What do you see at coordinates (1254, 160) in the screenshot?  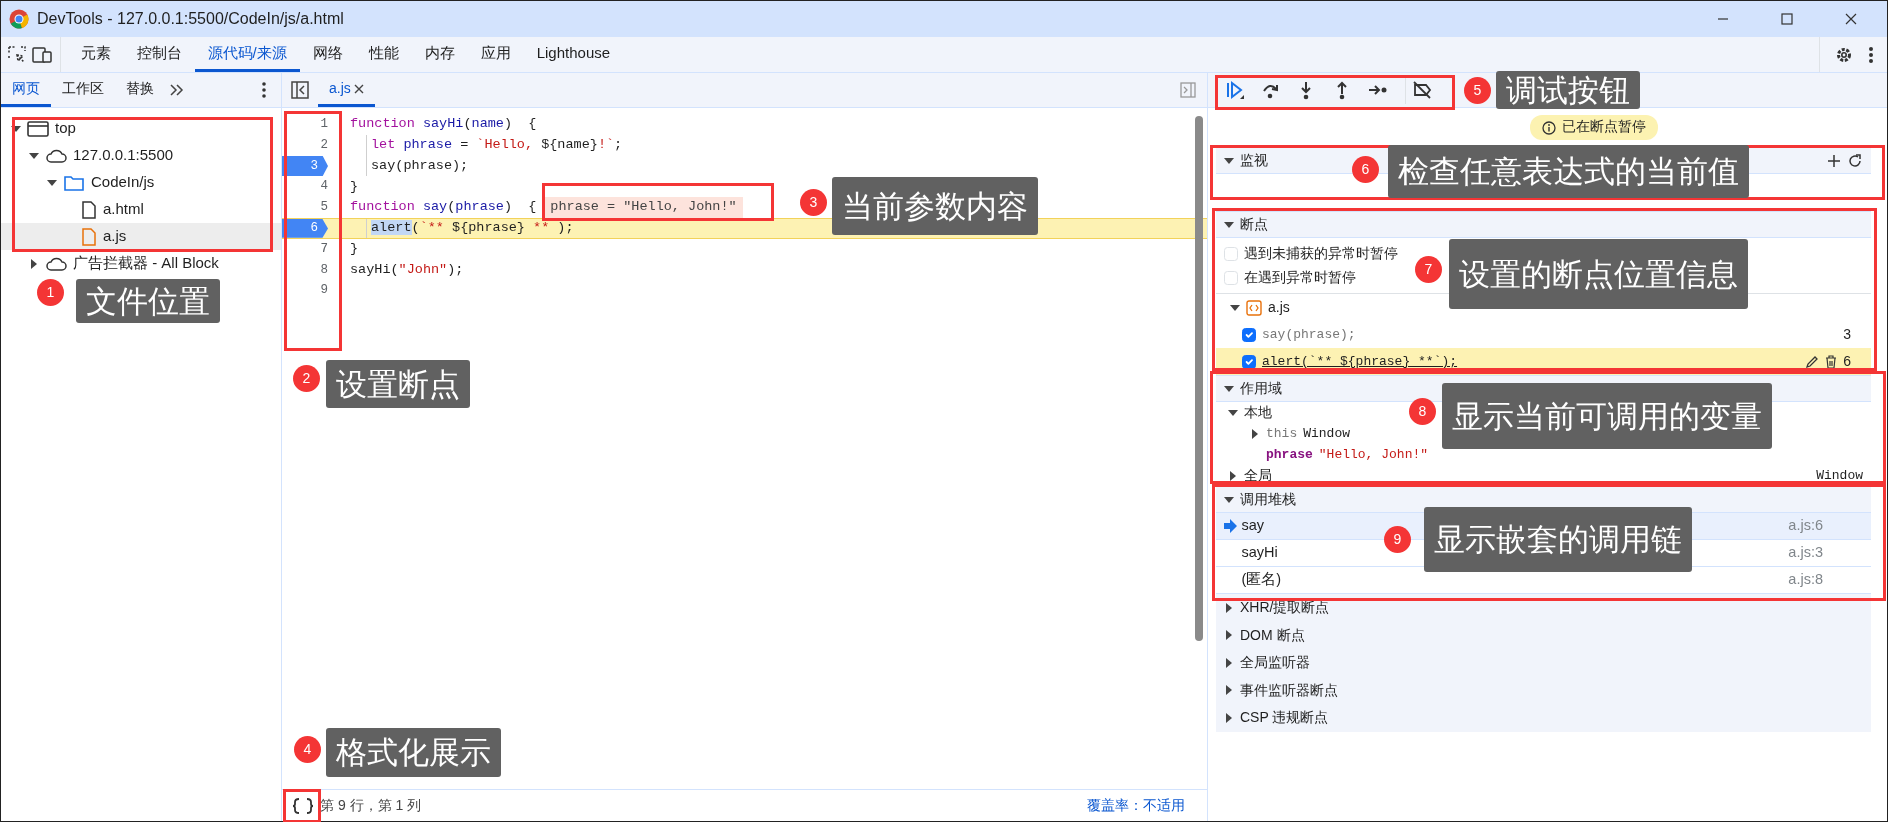 I see `section-title: 监视` at bounding box center [1254, 160].